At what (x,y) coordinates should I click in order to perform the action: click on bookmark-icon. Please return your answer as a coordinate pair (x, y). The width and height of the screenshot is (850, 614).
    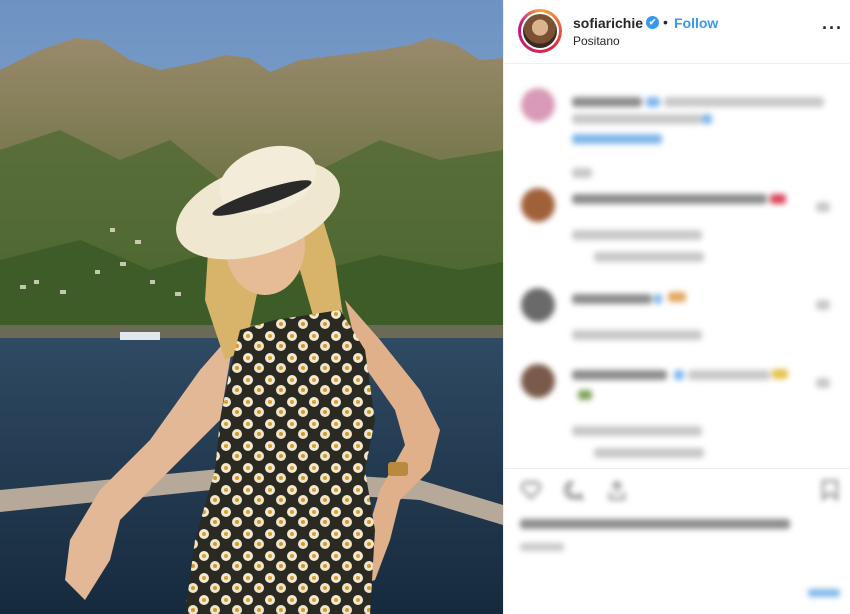
    Looking at the image, I should click on (830, 490).